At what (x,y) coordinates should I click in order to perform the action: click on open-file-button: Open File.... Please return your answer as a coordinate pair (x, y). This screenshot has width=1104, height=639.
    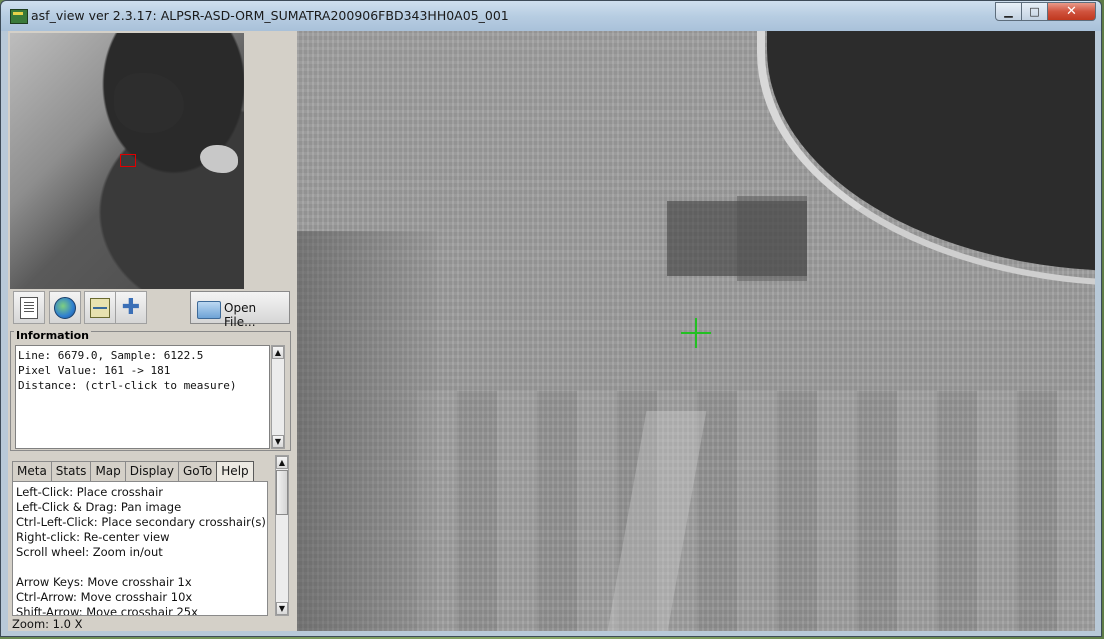
    Looking at the image, I should click on (240, 310).